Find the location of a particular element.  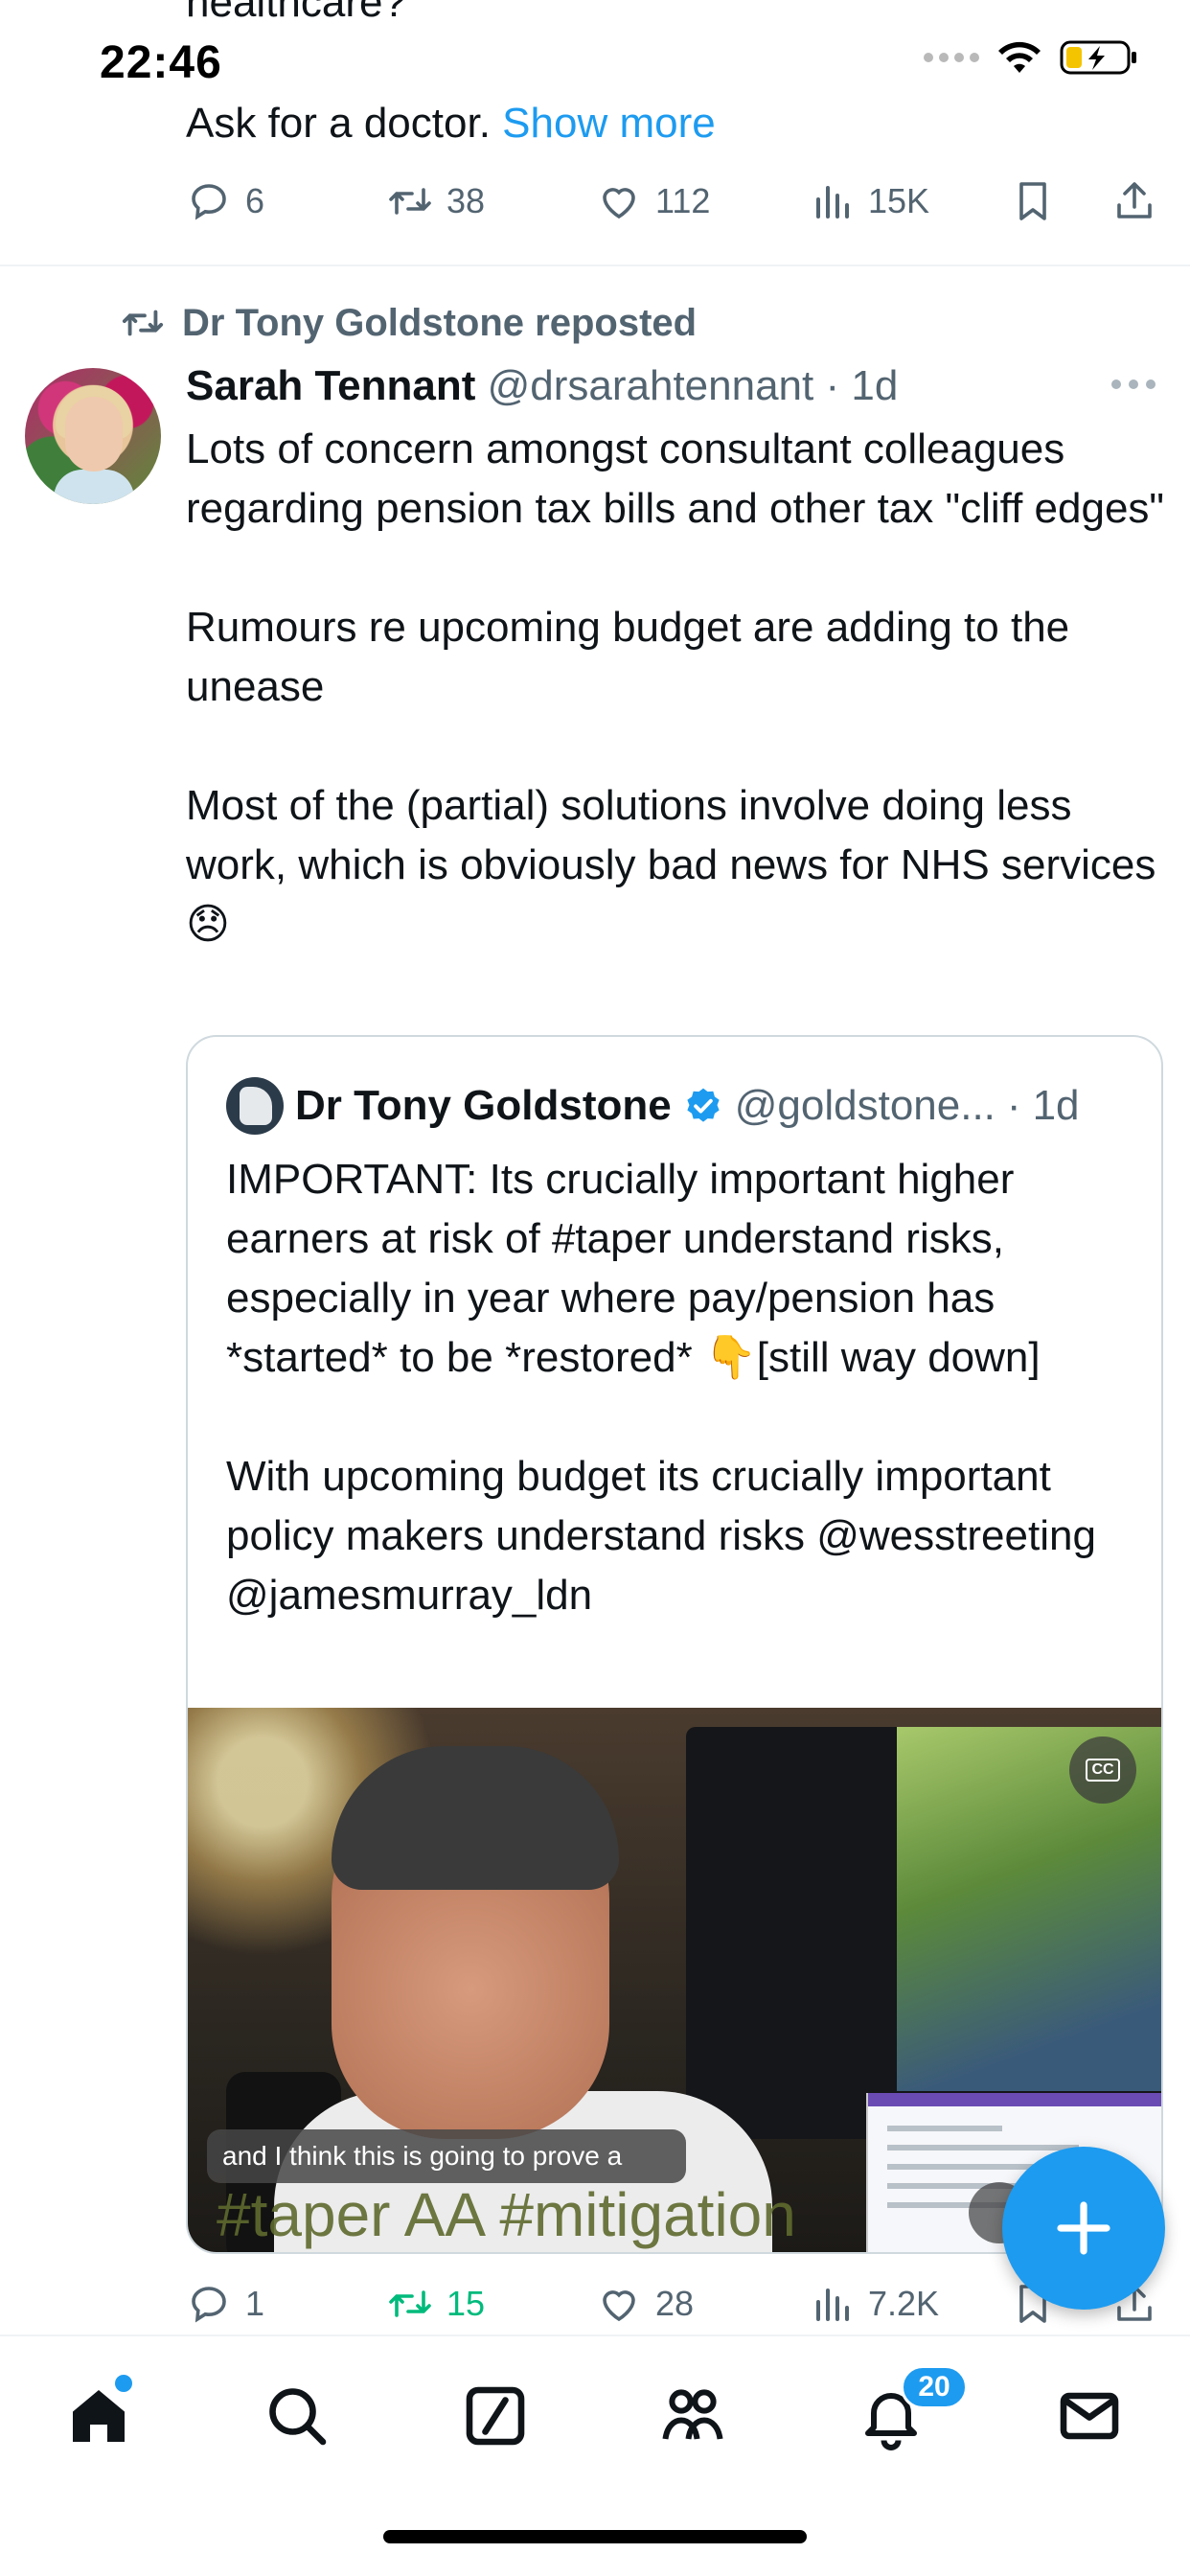

reply-button: 1 is located at coordinates (225, 2304).